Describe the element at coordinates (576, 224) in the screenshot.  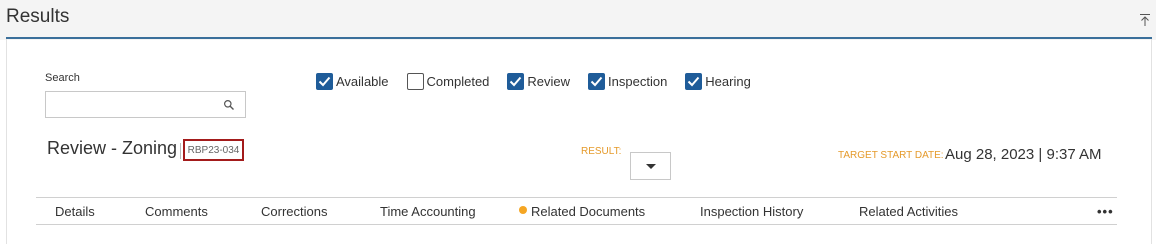
I see `tabs-bottom-divider` at that location.